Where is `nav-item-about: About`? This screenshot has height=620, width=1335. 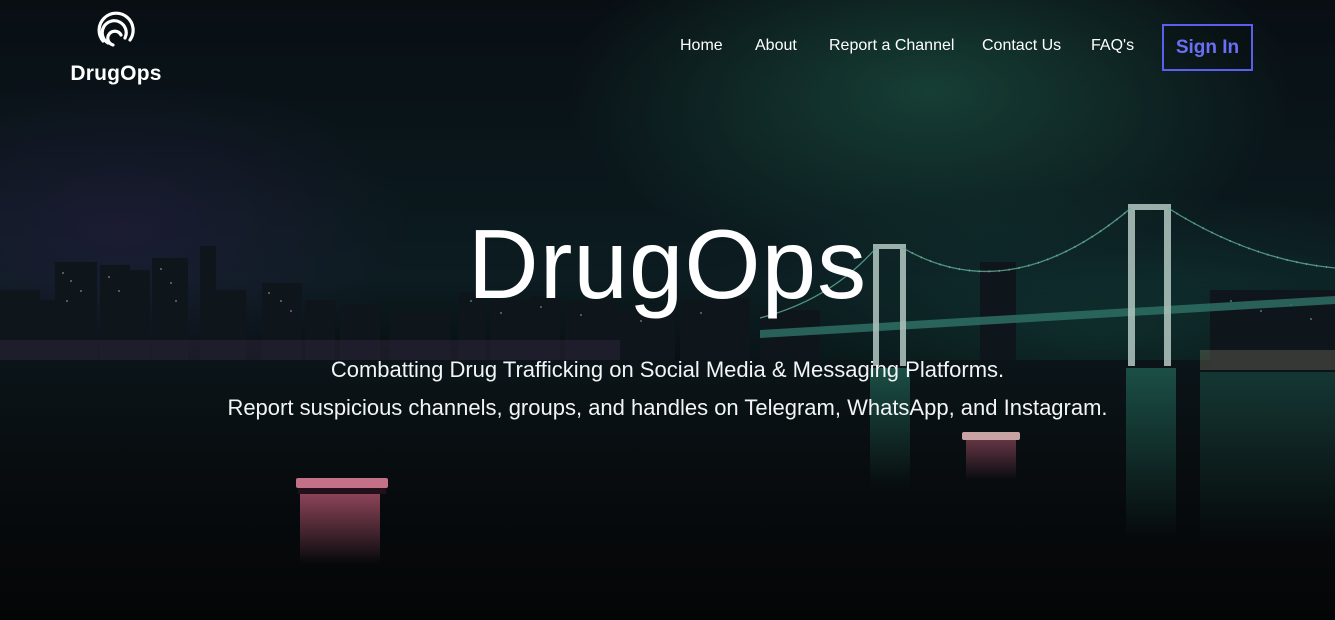
nav-item-about: About is located at coordinates (776, 46).